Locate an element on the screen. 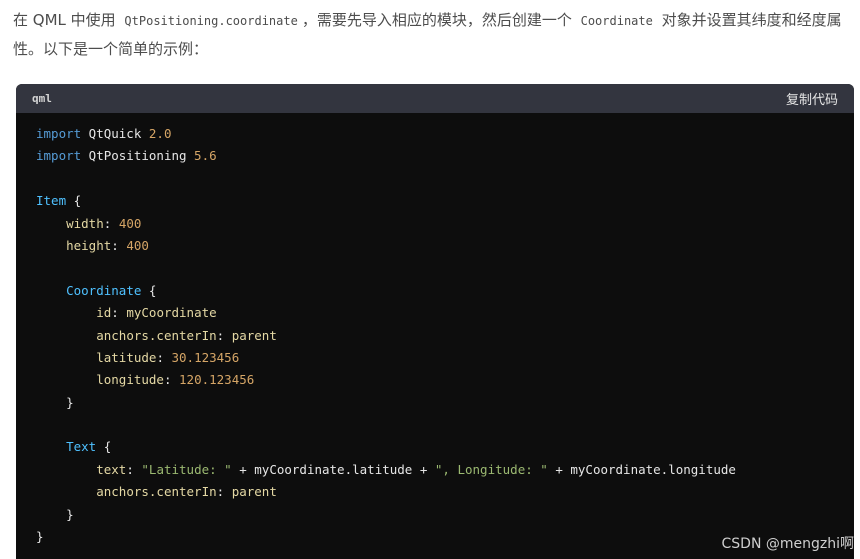  code-line-13: } is located at coordinates (445, 403).